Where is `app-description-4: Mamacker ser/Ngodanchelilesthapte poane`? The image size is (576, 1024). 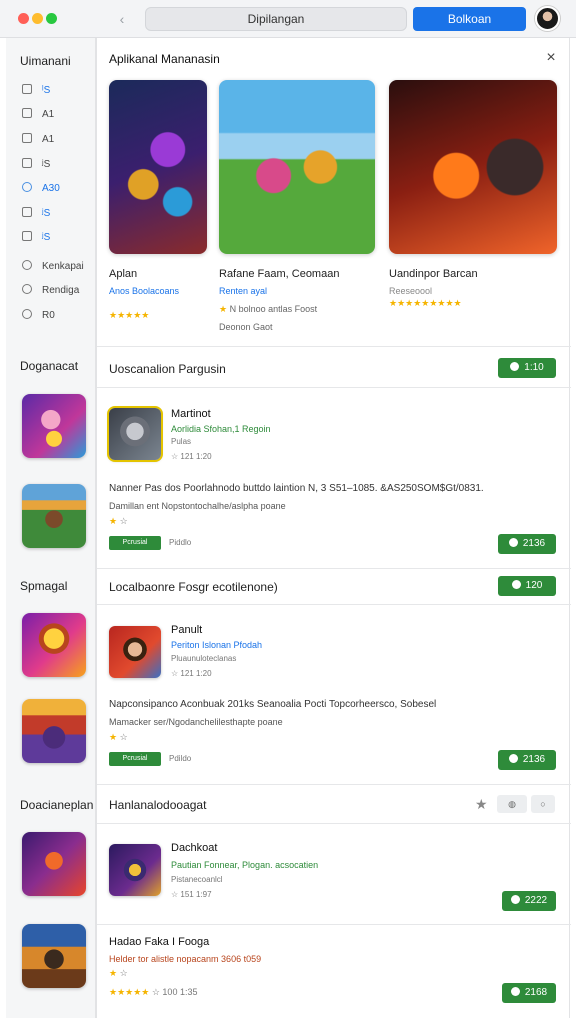
app-description-4: Mamacker ser/Ngodanchelilesthapte poane is located at coordinates (196, 722).